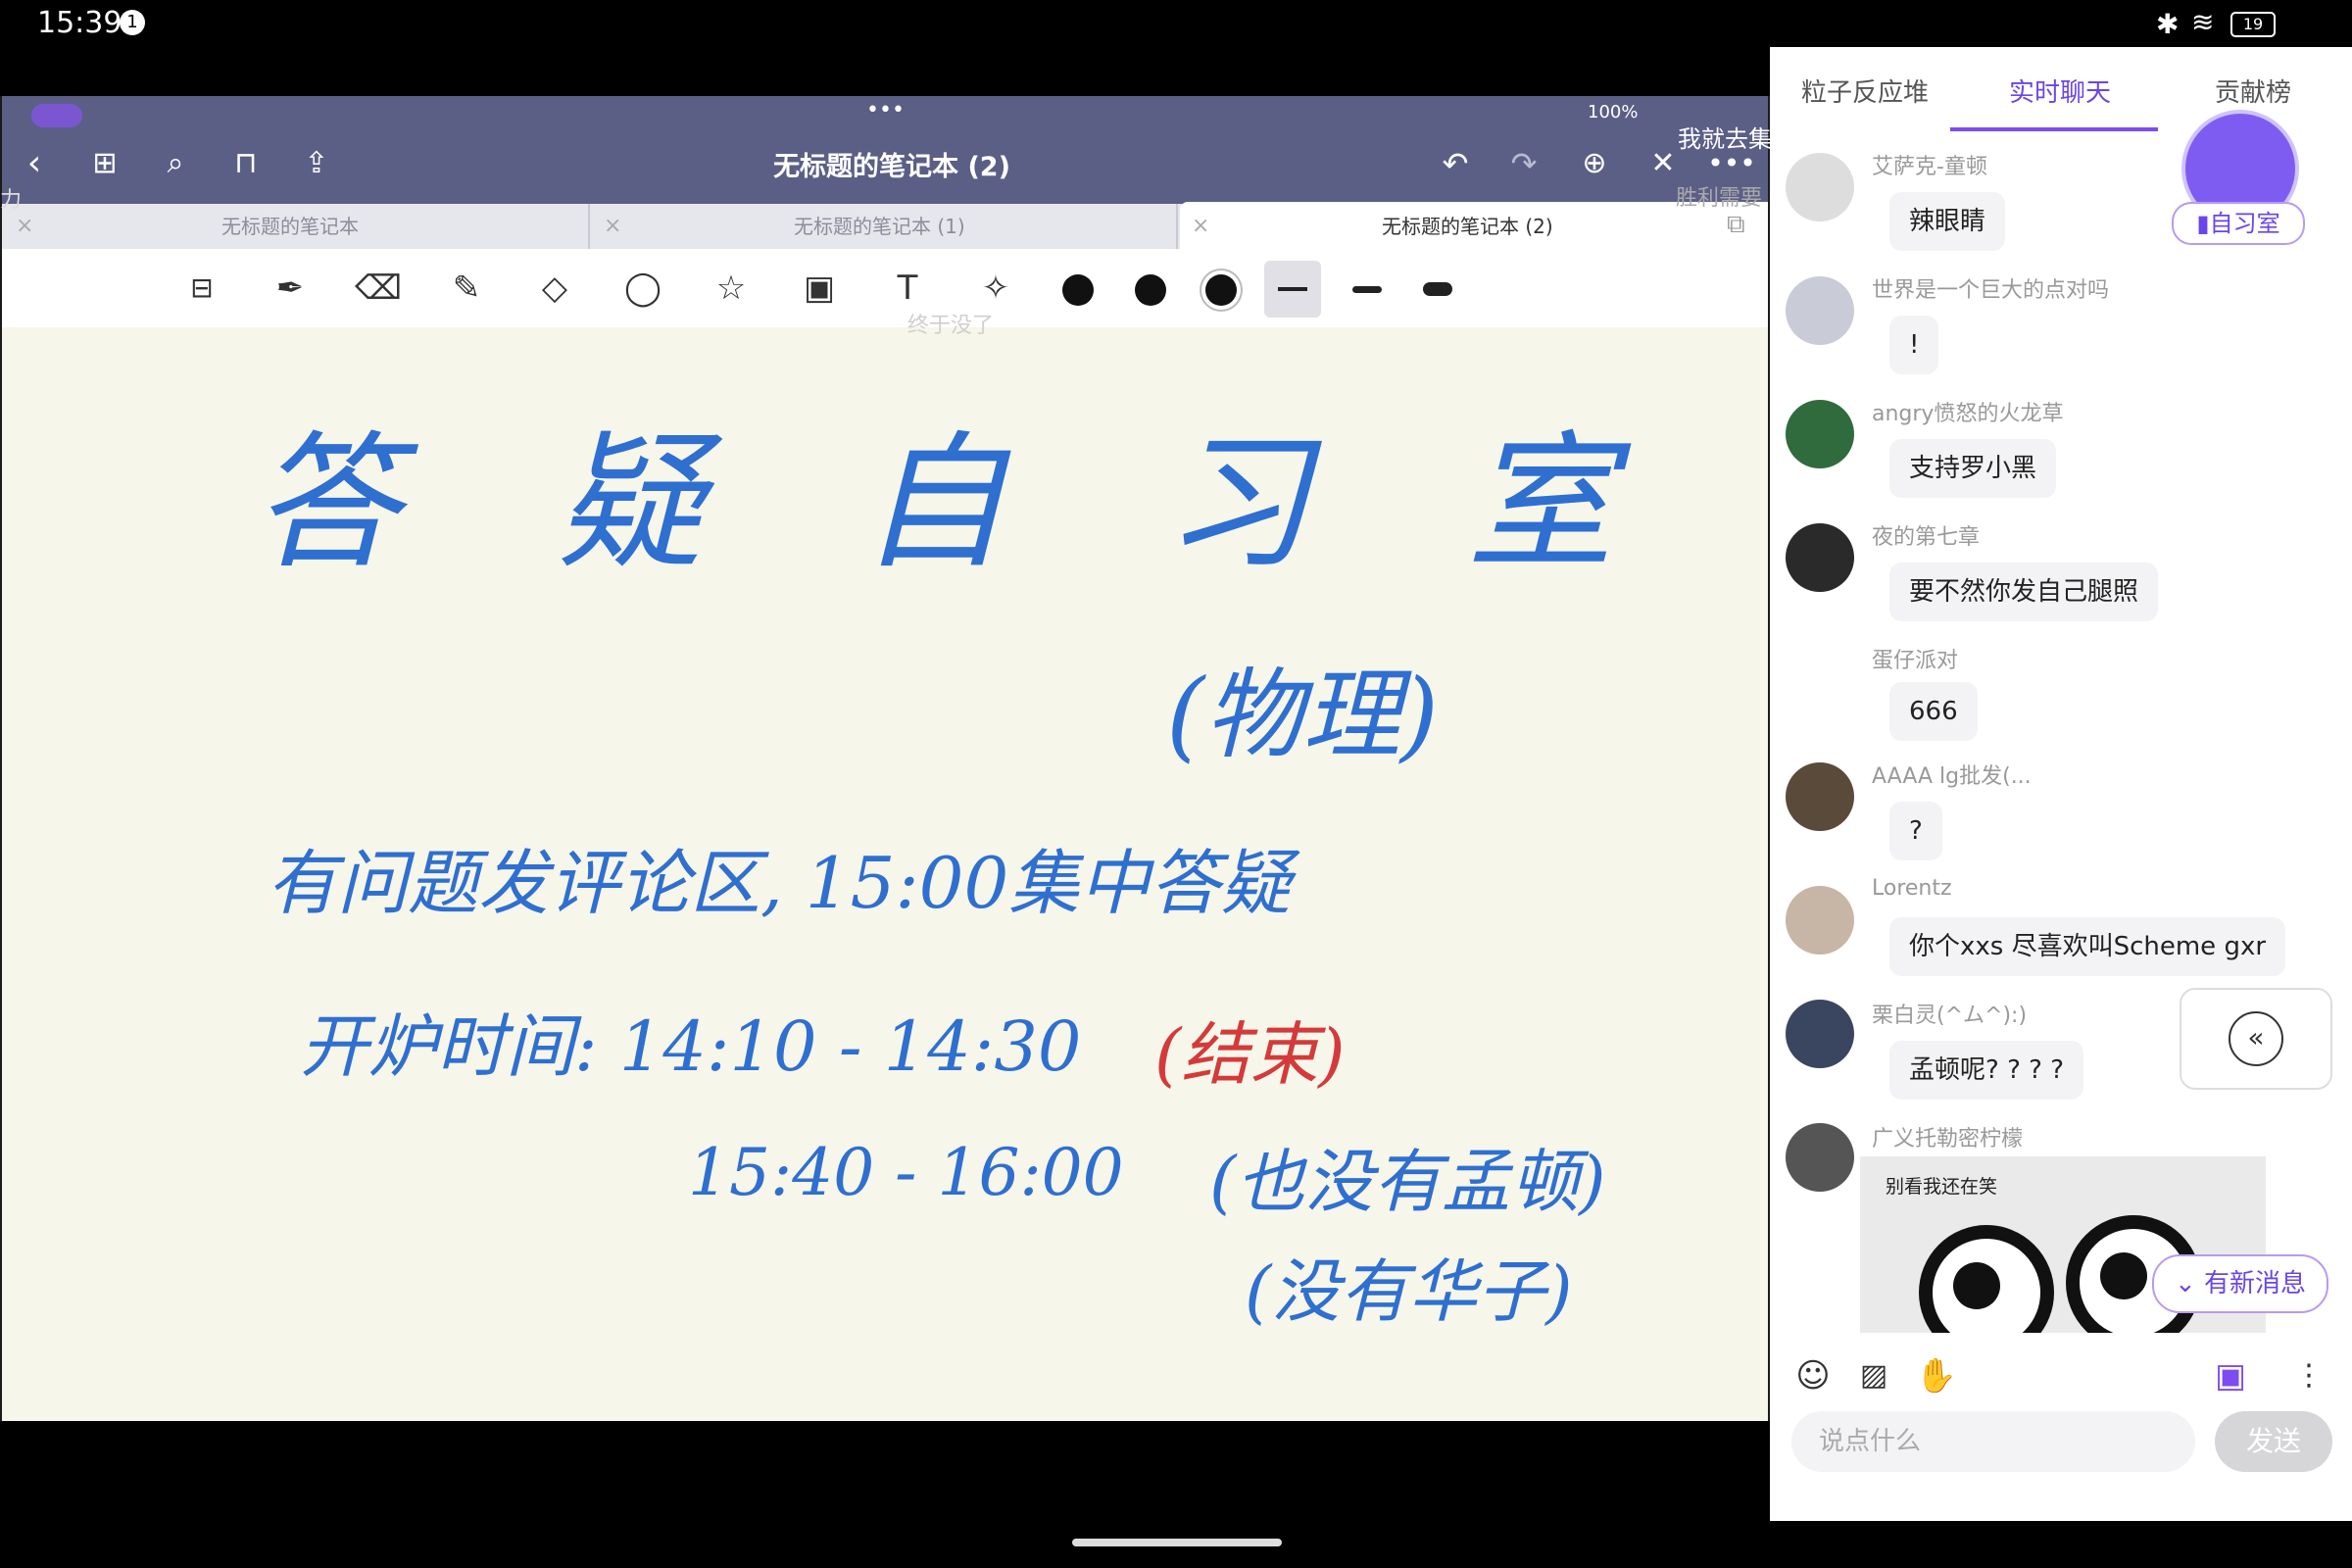 Image resolution: width=2352 pixels, height=1568 pixels. What do you see at coordinates (1933, 711) in the screenshot?
I see `chat-message: 666` at bounding box center [1933, 711].